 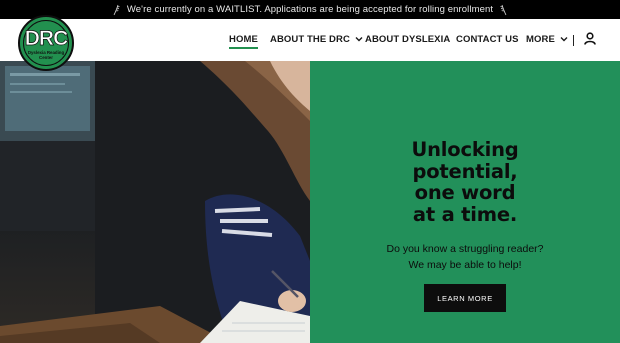 What do you see at coordinates (465, 298) in the screenshot?
I see `learn-more-button: LEARN MORE` at bounding box center [465, 298].